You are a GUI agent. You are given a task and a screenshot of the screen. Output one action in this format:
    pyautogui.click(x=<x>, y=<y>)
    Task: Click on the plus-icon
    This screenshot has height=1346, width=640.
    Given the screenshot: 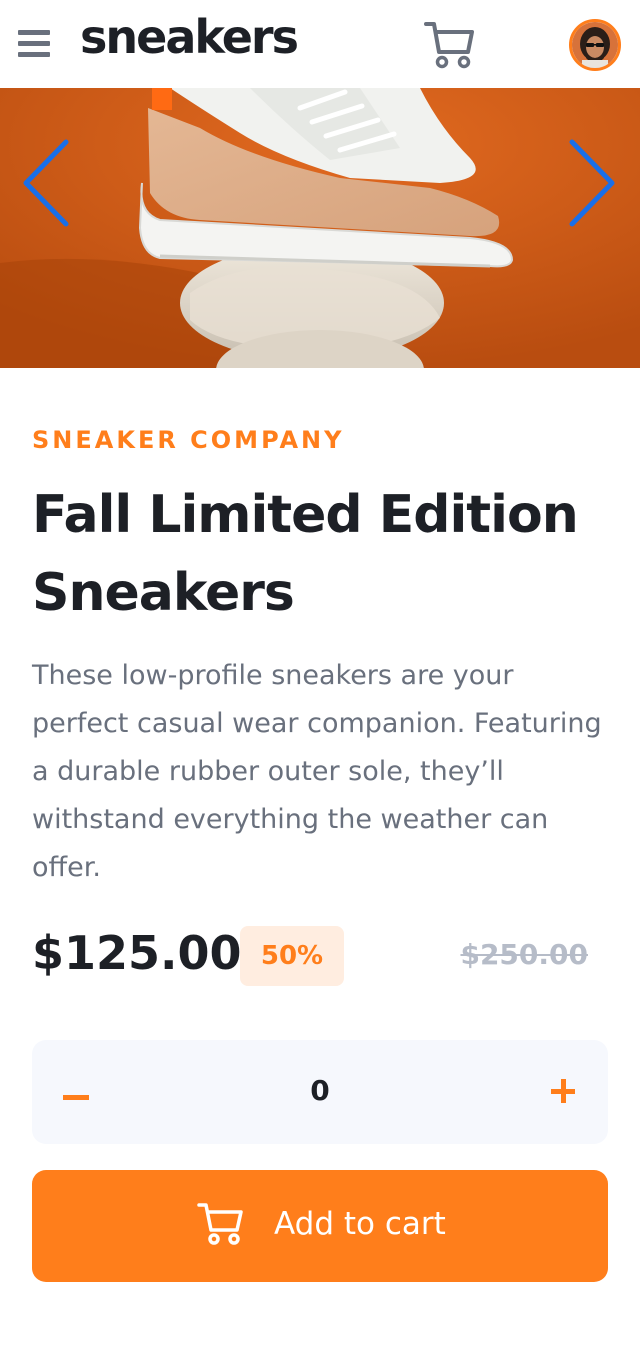 What is the action you would take?
    pyautogui.click(x=563, y=1091)
    